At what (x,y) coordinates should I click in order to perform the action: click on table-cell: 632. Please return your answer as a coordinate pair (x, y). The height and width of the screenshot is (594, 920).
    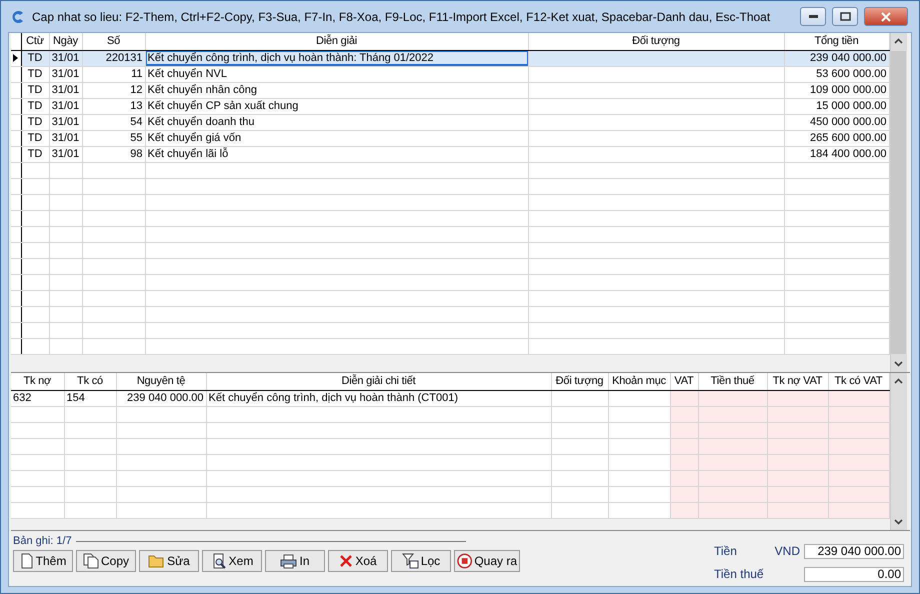
    Looking at the image, I should click on (37, 398).